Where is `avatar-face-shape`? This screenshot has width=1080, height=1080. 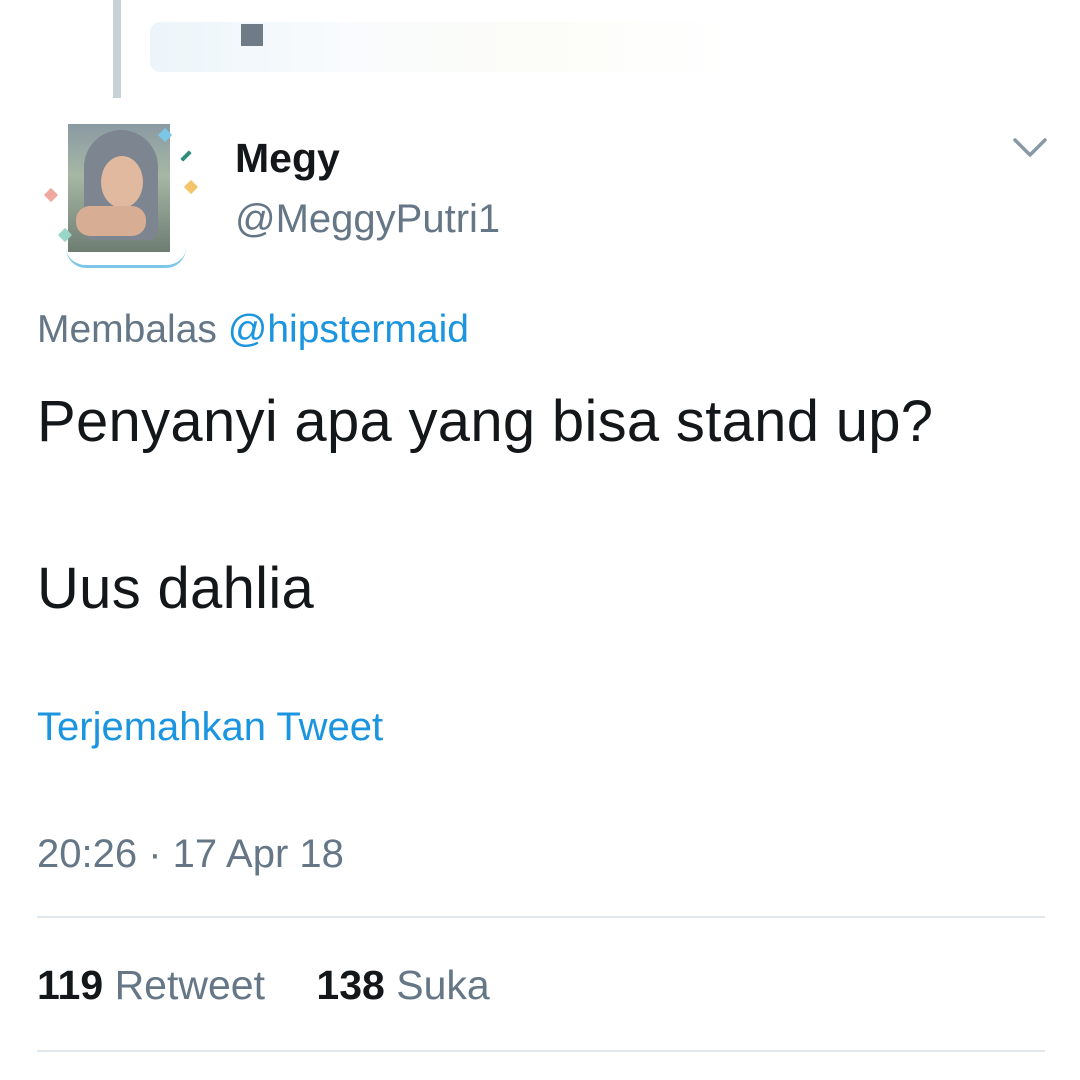 avatar-face-shape is located at coordinates (122, 182).